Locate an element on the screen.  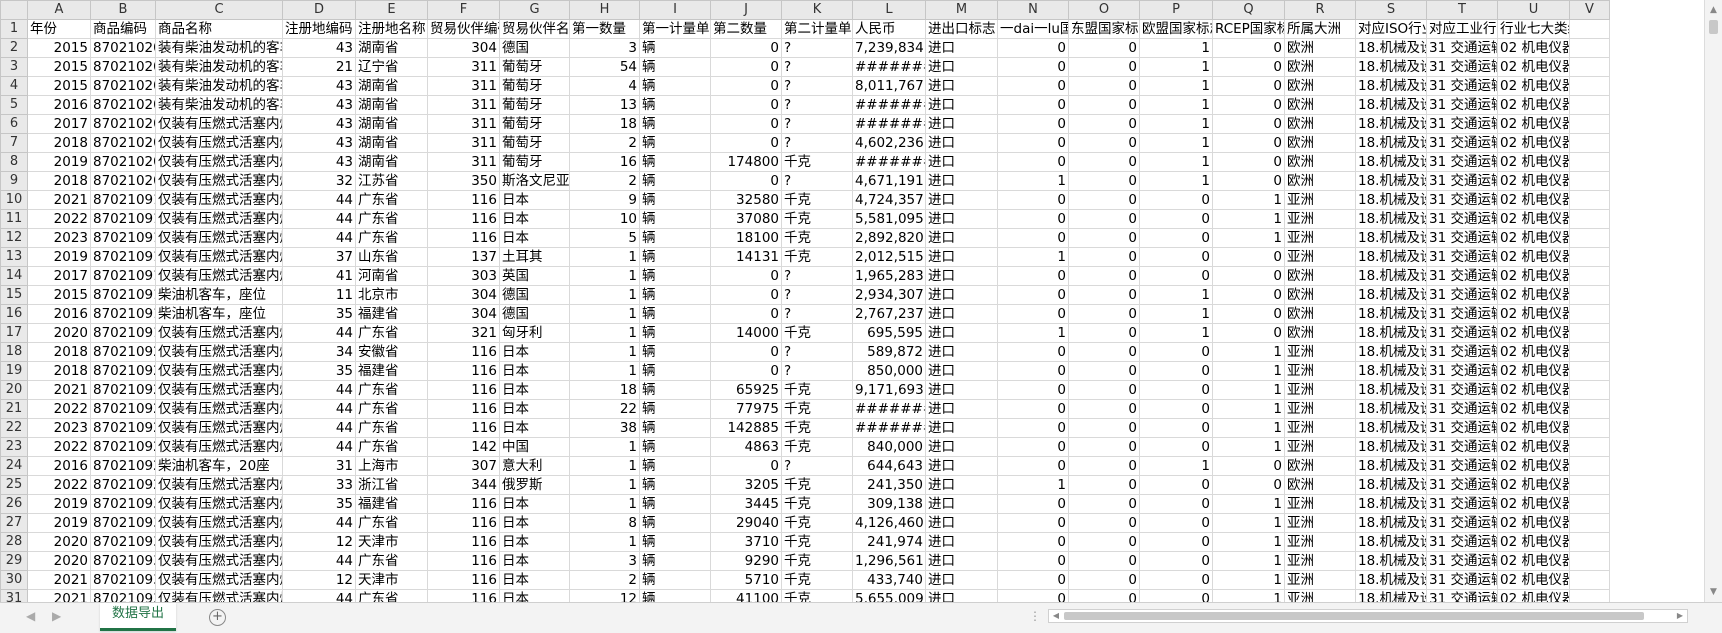
field-header-cell: 第二数量 is located at coordinates (746, 29).